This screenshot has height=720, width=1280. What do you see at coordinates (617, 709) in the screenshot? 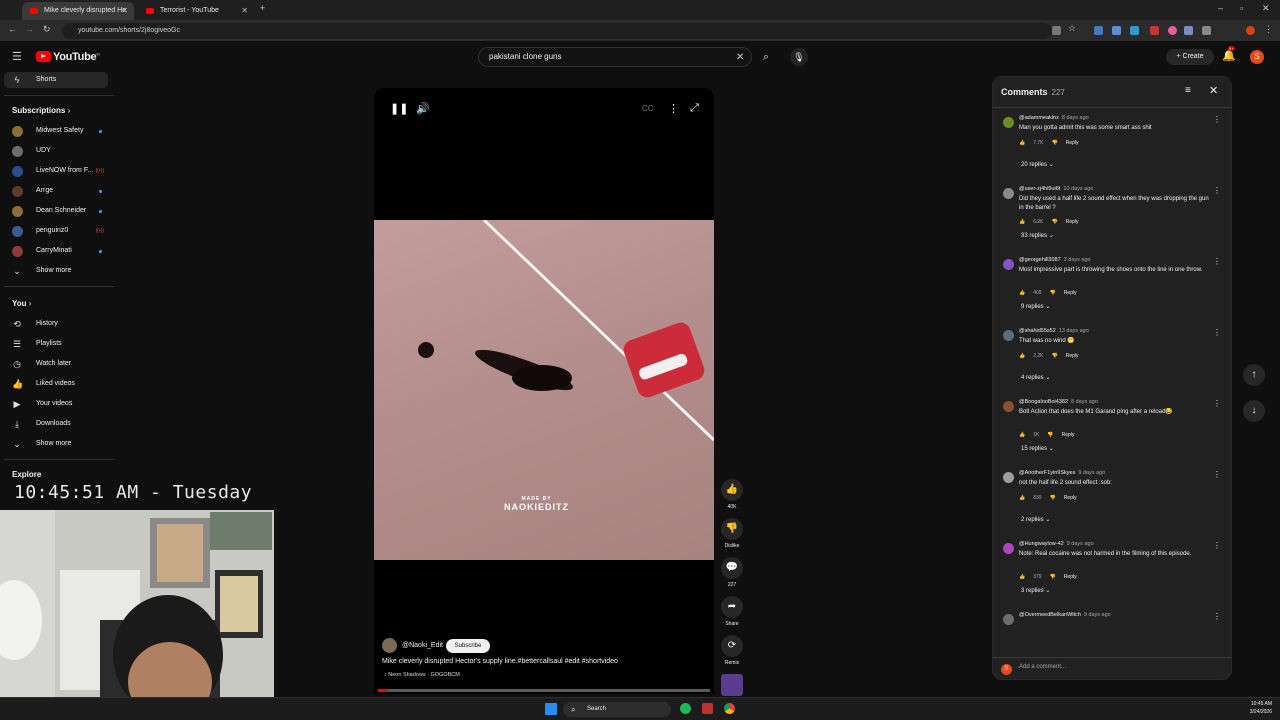
I see `taskbar-search: ⌕ Search` at bounding box center [617, 709].